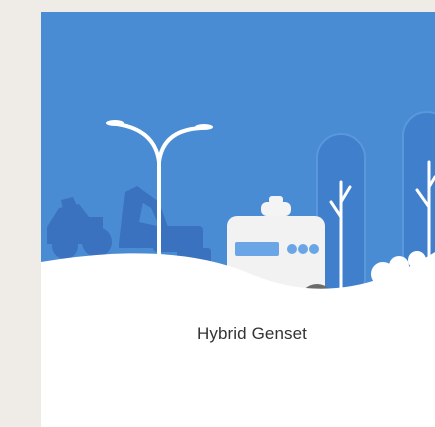 This screenshot has height=427, width=435. What do you see at coordinates (252, 333) in the screenshot?
I see `card-title: Hybrid Genset` at bounding box center [252, 333].